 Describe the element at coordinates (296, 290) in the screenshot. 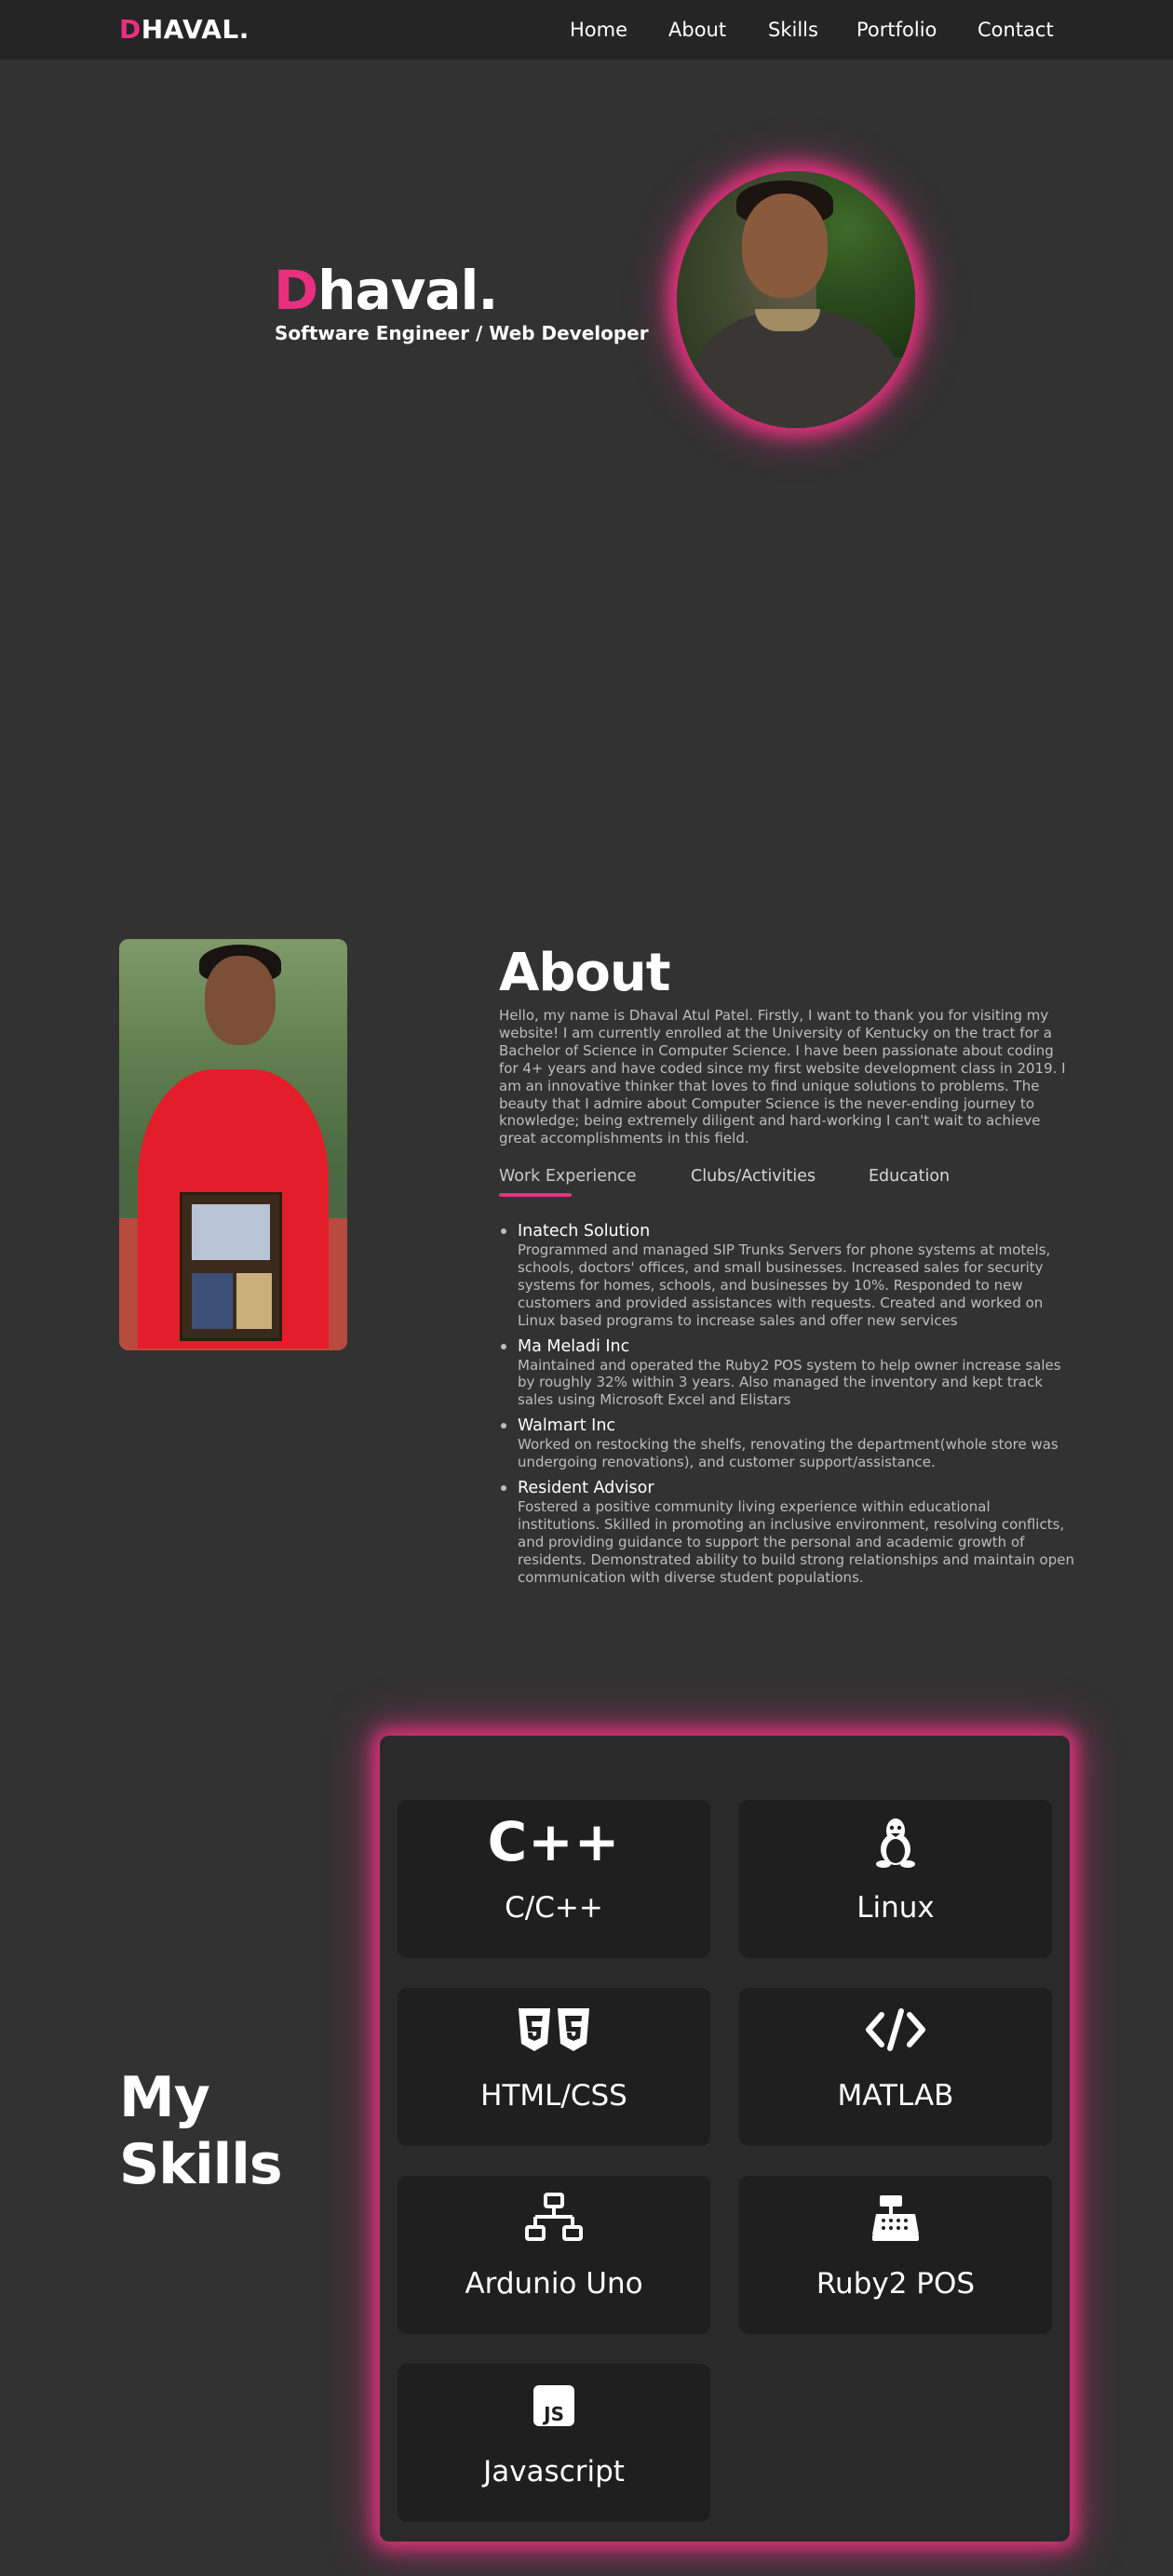

I see `hero-name-accent: D` at that location.